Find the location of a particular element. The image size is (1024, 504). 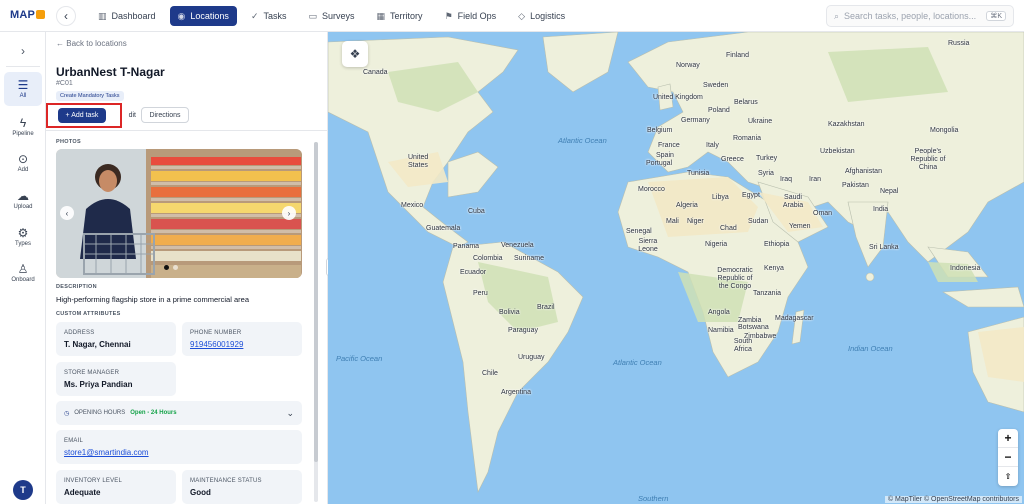

rail-item-types: ⚙ Types is located at coordinates (23, 237).